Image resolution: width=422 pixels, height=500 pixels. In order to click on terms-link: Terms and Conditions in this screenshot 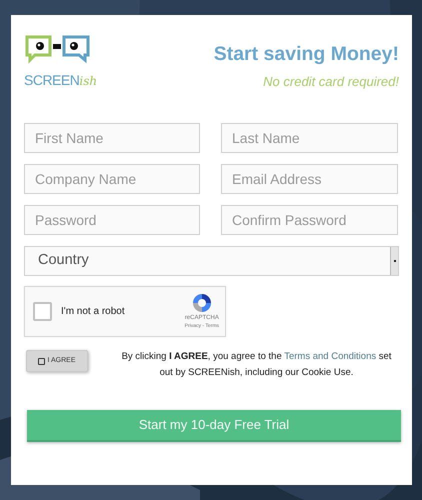, I will do `click(330, 356)`.